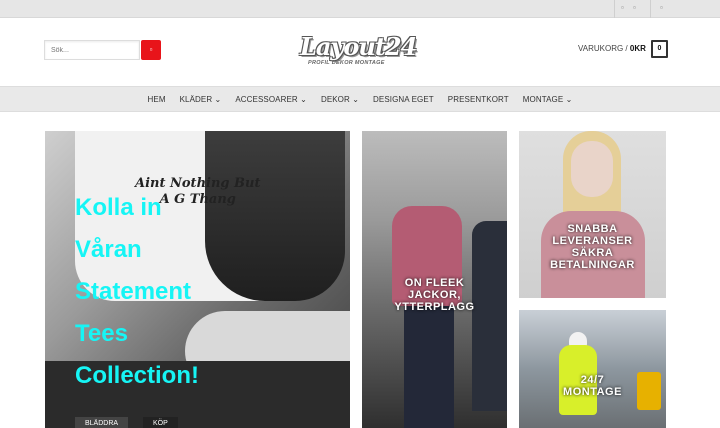 This screenshot has width=720, height=428. I want to click on jeans-image, so click(429, 367).